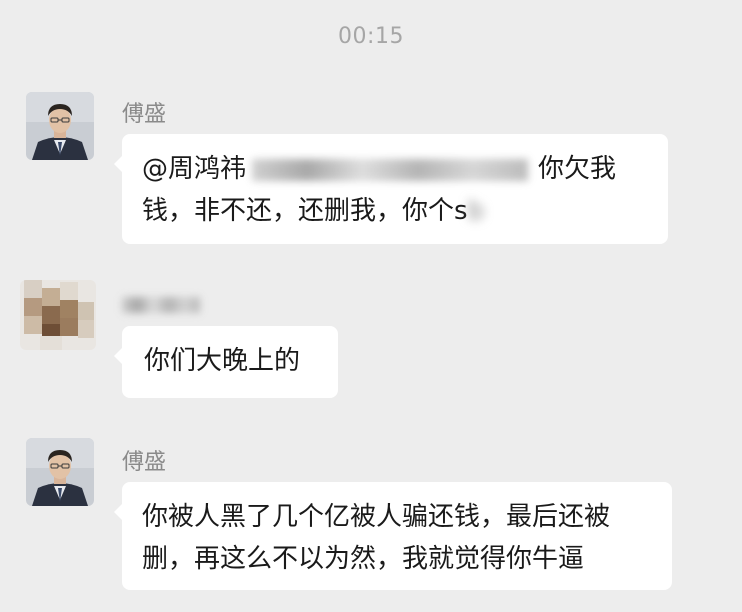 The height and width of the screenshot is (612, 742). What do you see at coordinates (371, 36) in the screenshot?
I see `chat-timestamp: 00:15` at bounding box center [371, 36].